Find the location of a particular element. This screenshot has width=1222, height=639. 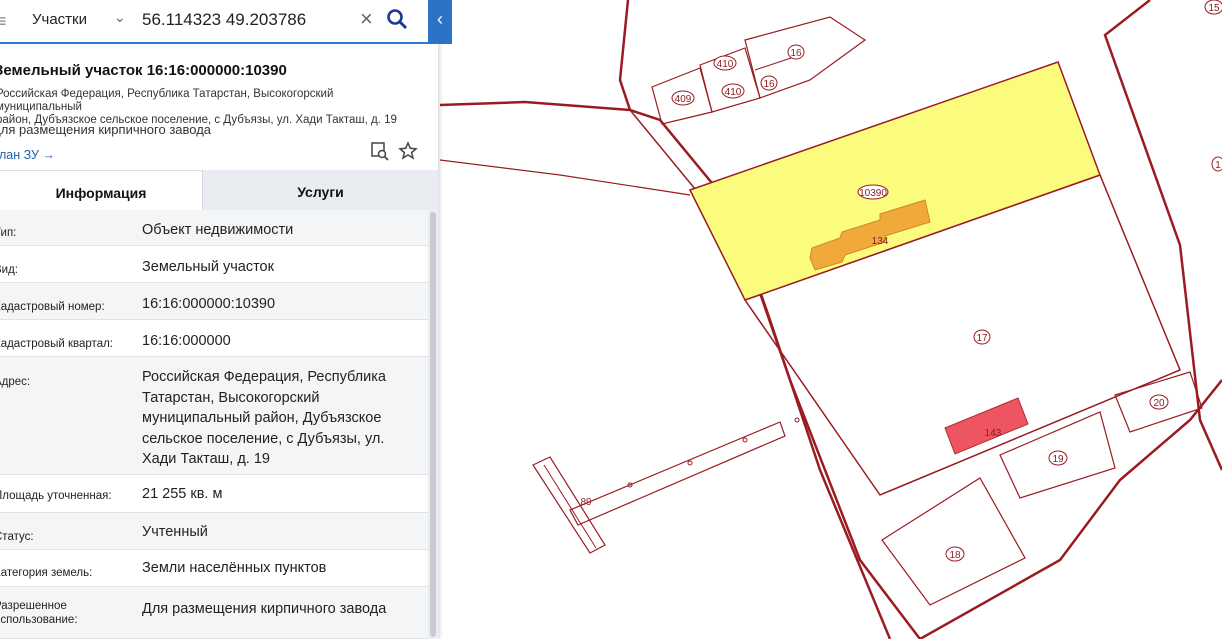

map-label-text: 20 is located at coordinates (1159, 403).